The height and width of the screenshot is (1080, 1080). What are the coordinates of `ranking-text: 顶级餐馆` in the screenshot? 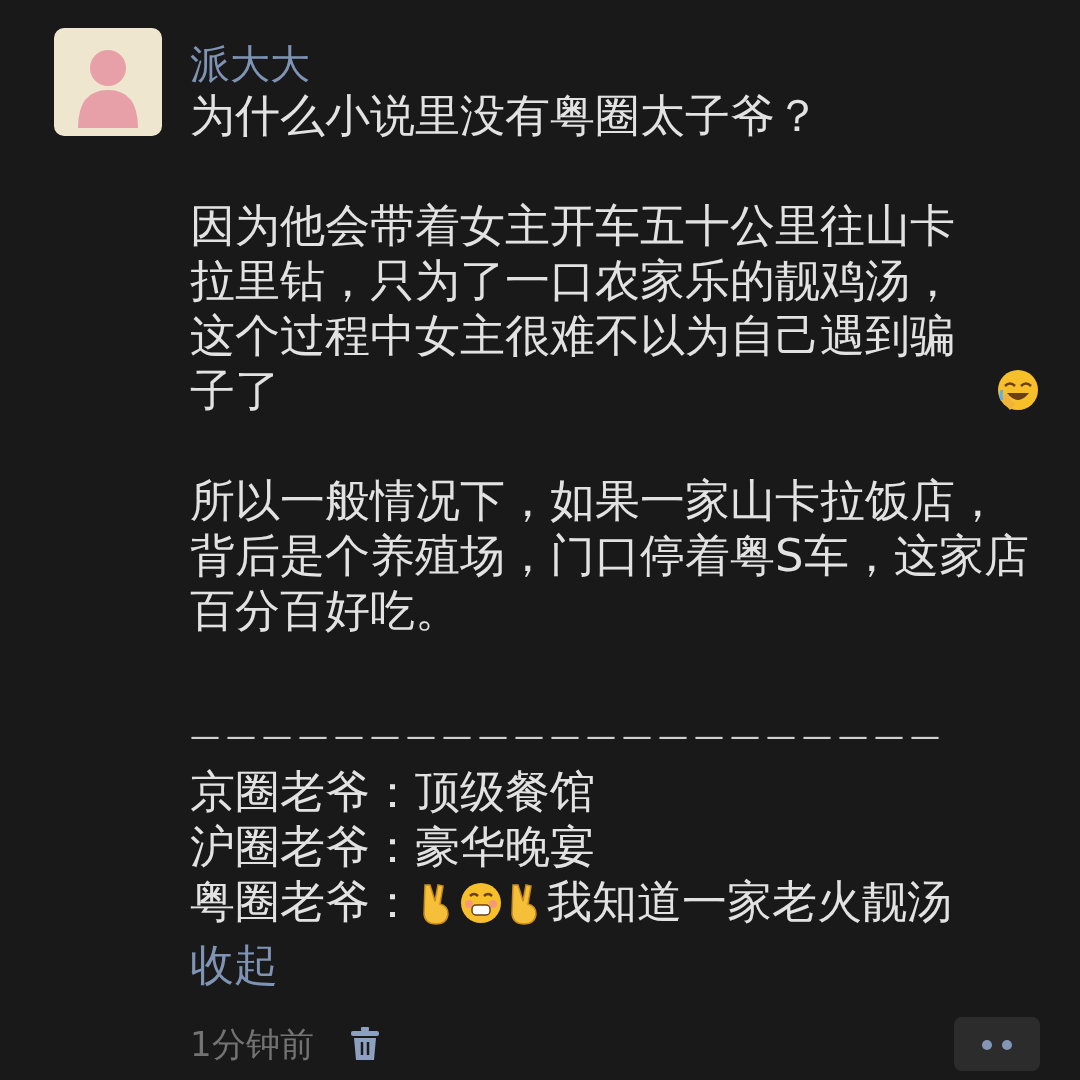 It's located at (505, 791).